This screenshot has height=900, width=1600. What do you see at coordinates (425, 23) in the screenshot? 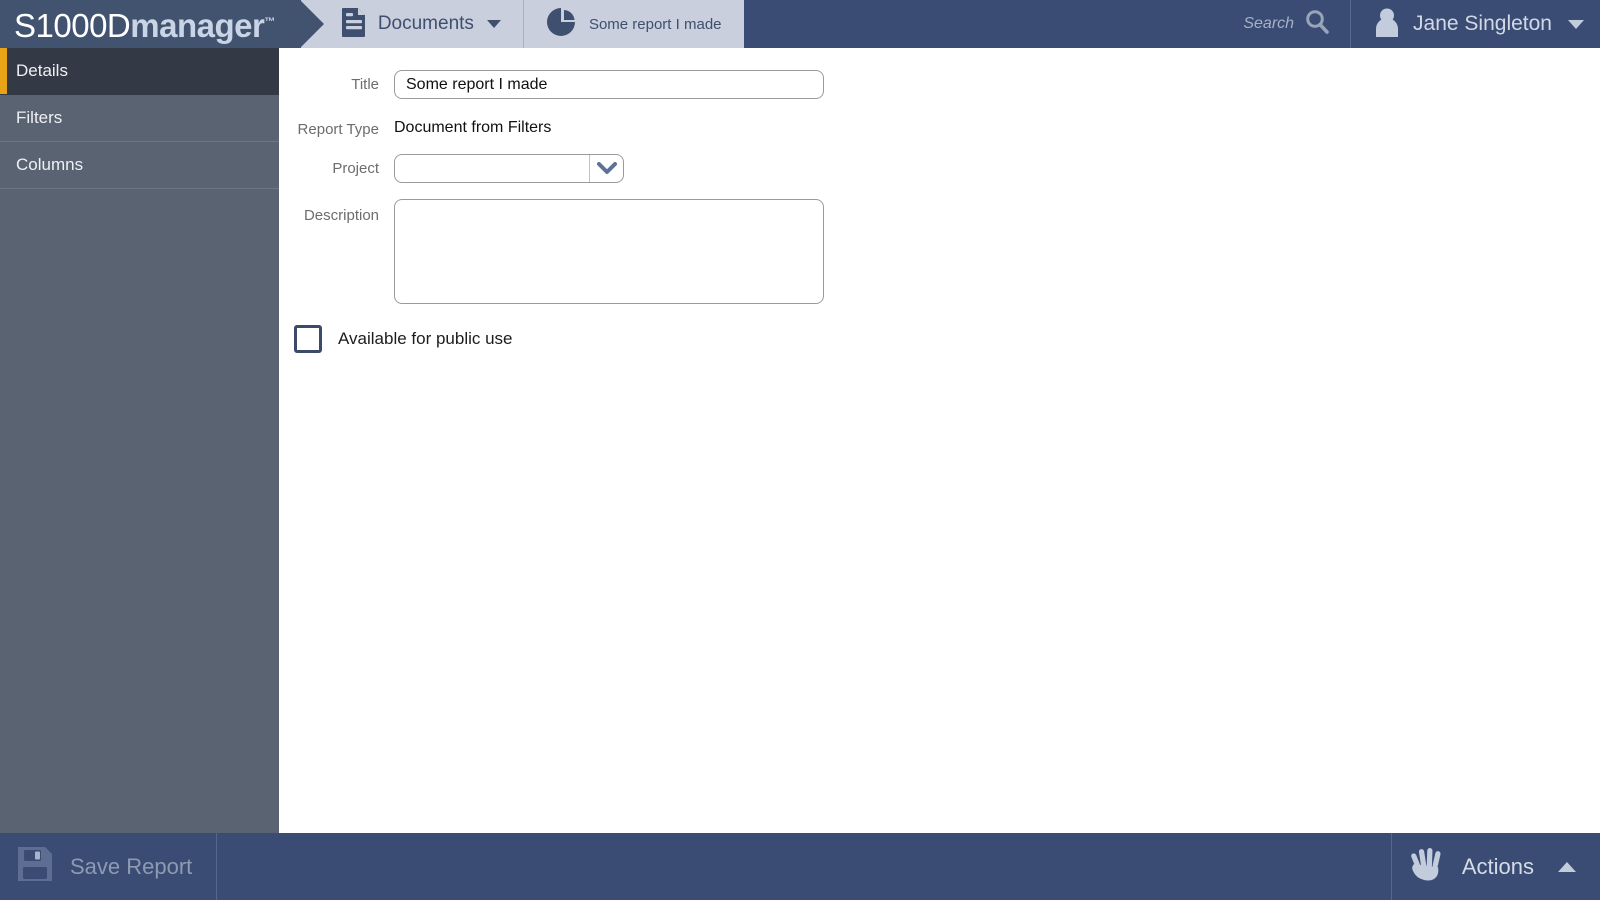
I see `tab-documents-label: Documents` at bounding box center [425, 23].